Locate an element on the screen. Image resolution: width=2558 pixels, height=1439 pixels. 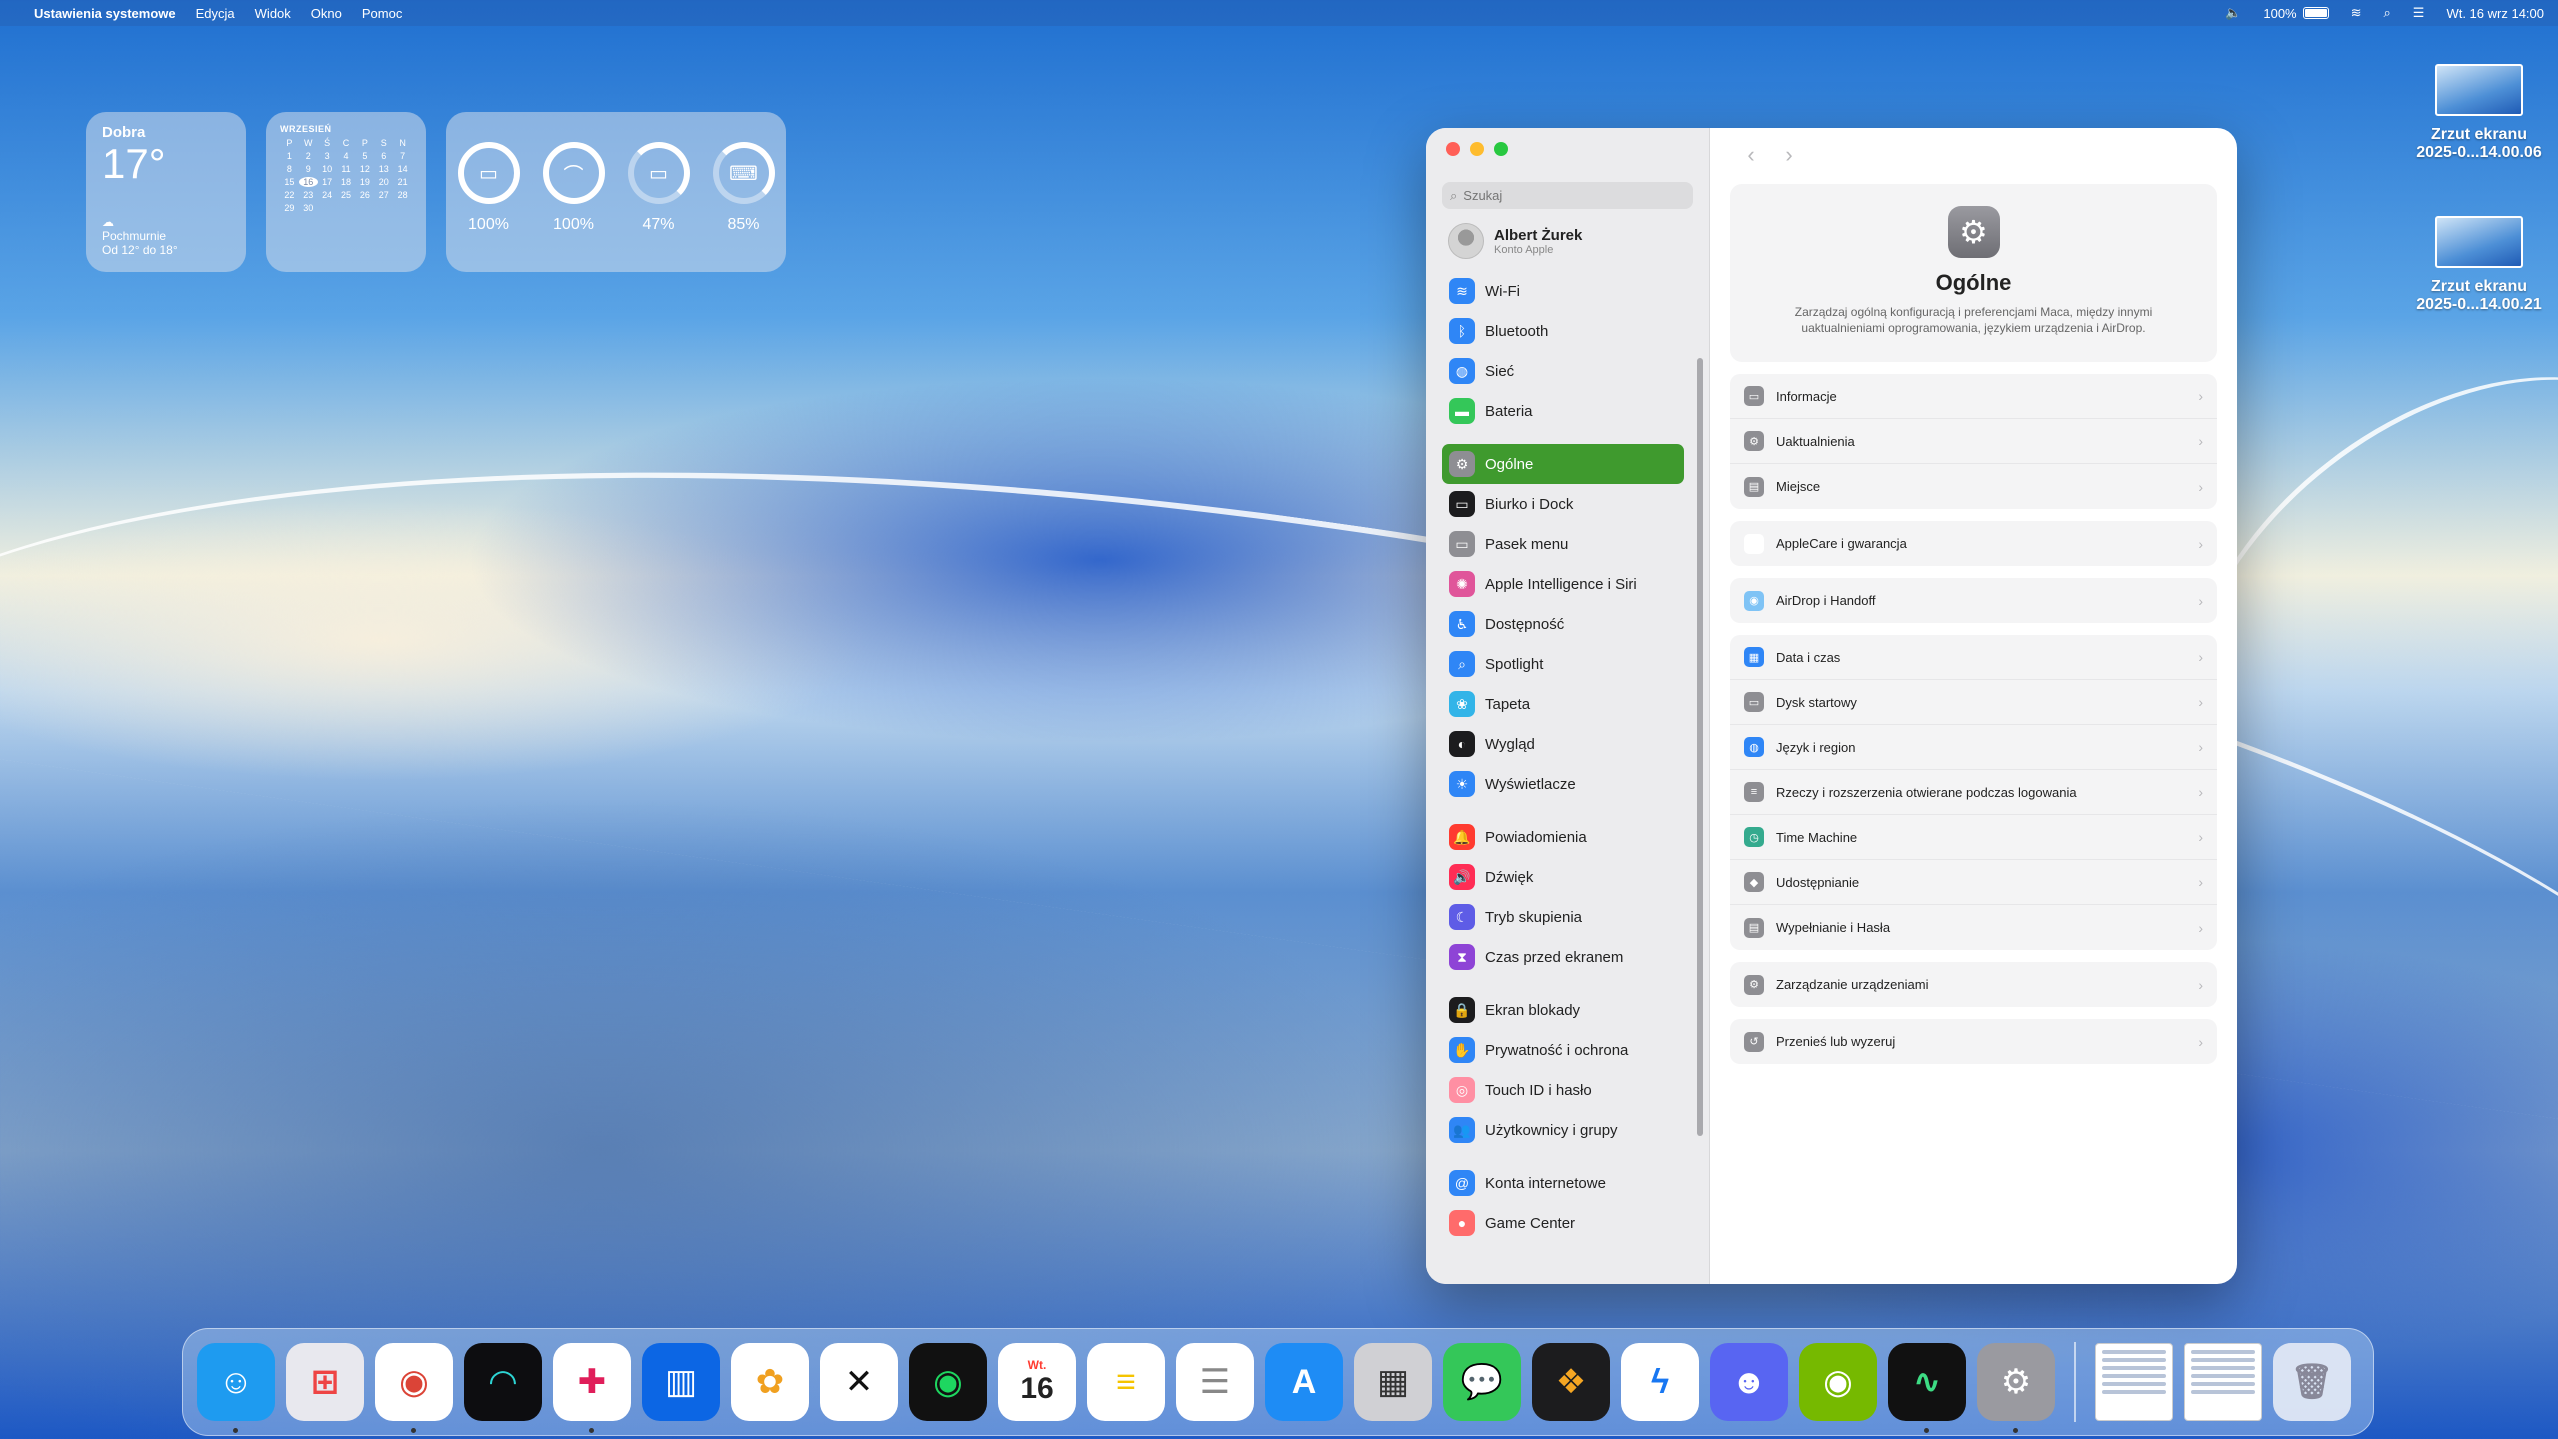
search-input is located at coordinates (1563, 195).